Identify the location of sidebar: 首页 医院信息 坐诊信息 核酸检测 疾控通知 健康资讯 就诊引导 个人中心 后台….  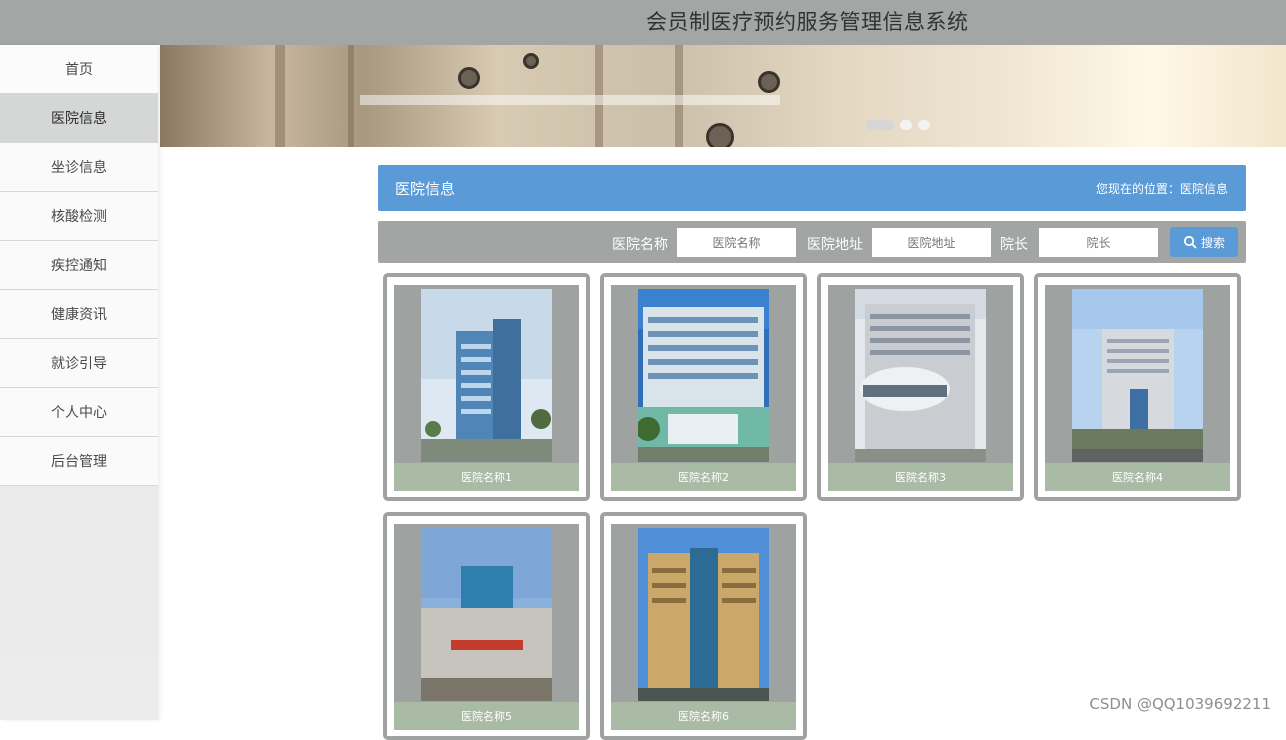
(79, 382).